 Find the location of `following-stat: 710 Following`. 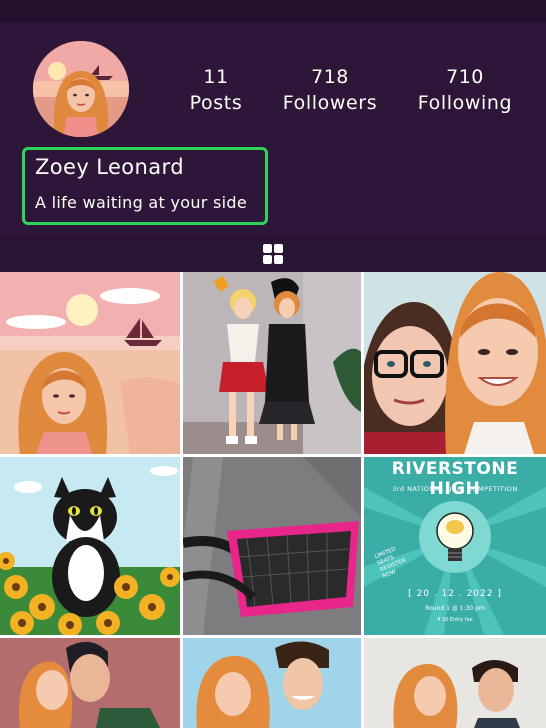

following-stat: 710 Following is located at coordinates (465, 92).